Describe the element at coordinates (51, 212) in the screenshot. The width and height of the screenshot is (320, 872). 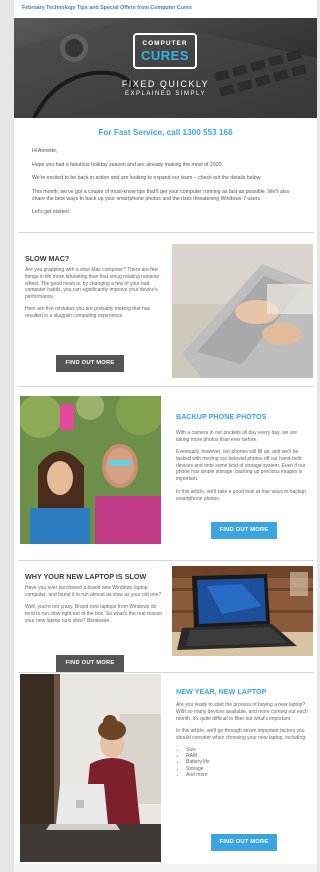
I see `intro-paragraph: Let's get started.` at that location.